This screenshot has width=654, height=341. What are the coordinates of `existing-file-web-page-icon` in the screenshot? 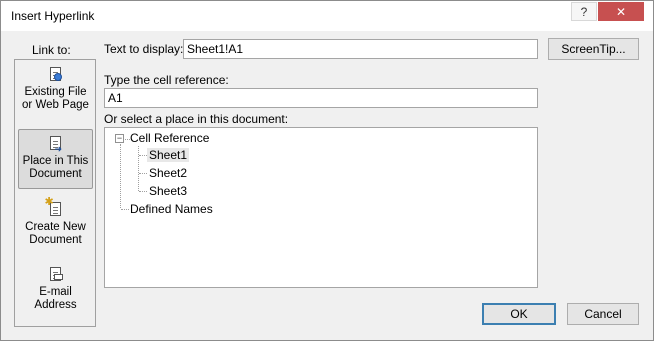 It's located at (56, 75).